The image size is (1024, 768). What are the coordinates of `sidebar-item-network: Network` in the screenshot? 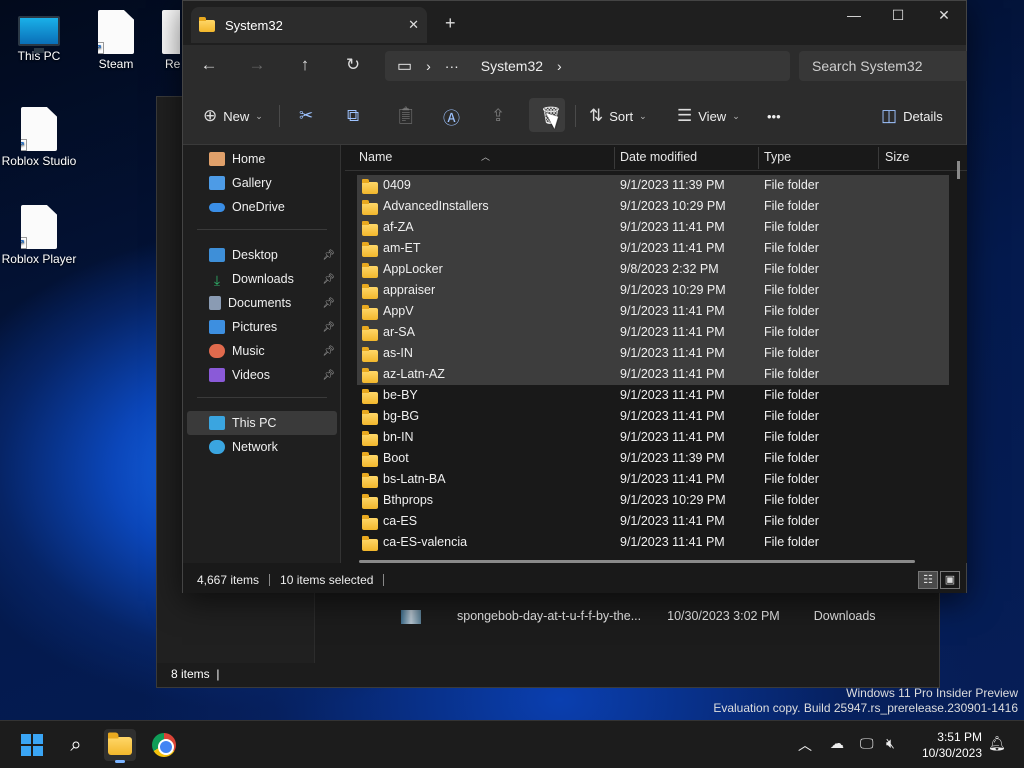 It's located at (262, 447).